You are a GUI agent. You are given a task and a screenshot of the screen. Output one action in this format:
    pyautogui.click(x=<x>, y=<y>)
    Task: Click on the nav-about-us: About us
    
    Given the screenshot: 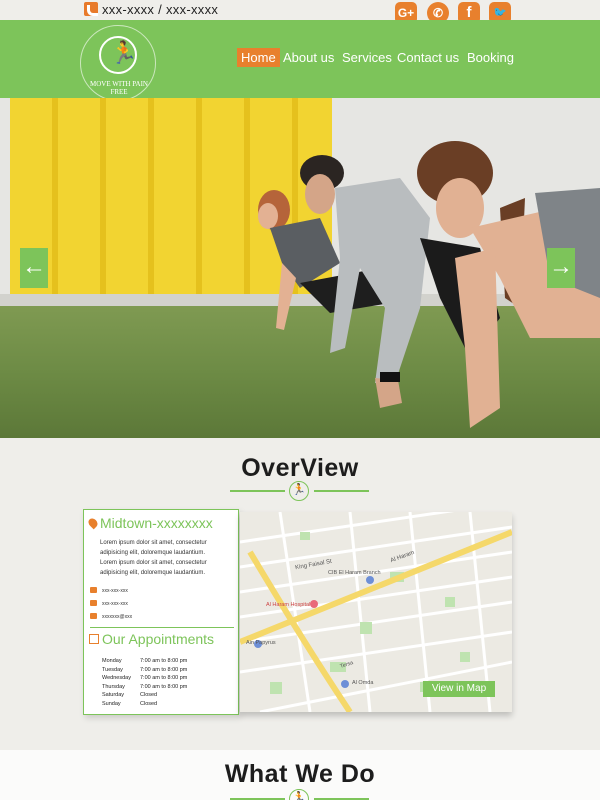 What is the action you would take?
    pyautogui.click(x=308, y=57)
    